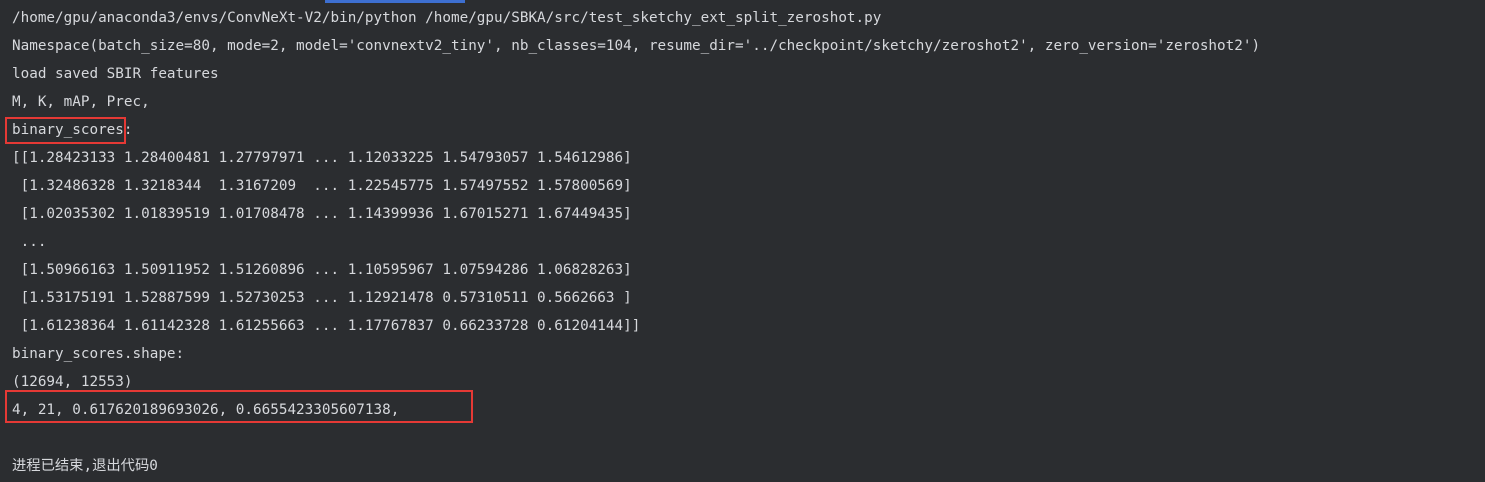  Describe the element at coordinates (85, 466) in the screenshot. I see `console-exit-message: 进程已结束,退出代码0` at that location.